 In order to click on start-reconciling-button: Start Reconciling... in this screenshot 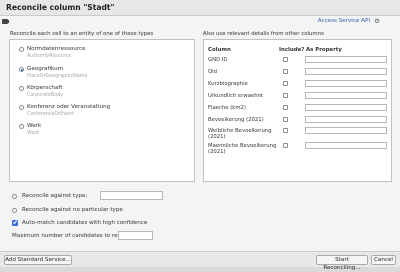, I will do `click(342, 263)`.